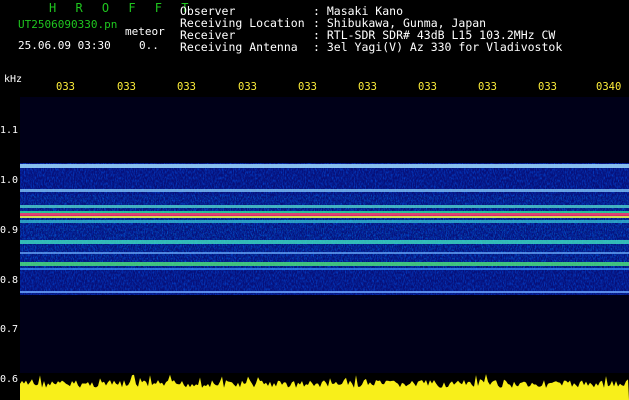 The width and height of the screenshot is (629, 400). Describe the element at coordinates (64, 45) in the screenshot. I see `date-time: 25.06.09 03:30` at that location.